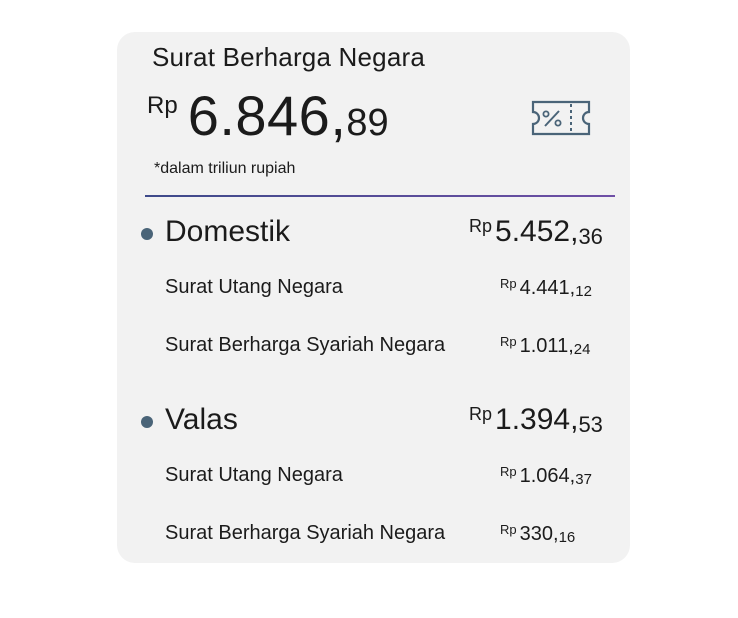 This screenshot has width=738, height=618. I want to click on amount-integer: 1.394,, so click(537, 419).